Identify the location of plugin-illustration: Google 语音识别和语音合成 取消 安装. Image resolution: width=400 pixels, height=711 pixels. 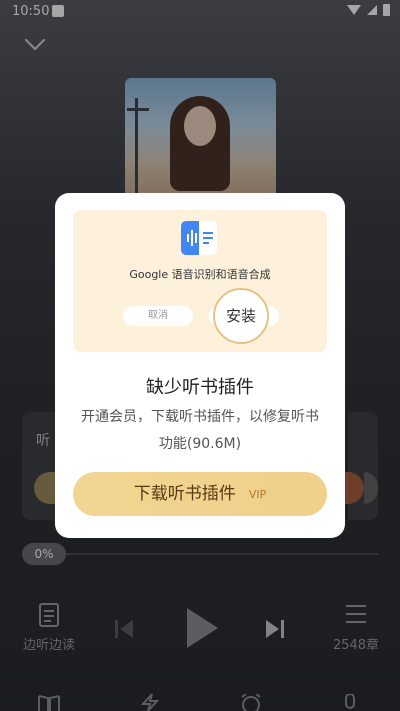
(200, 281).